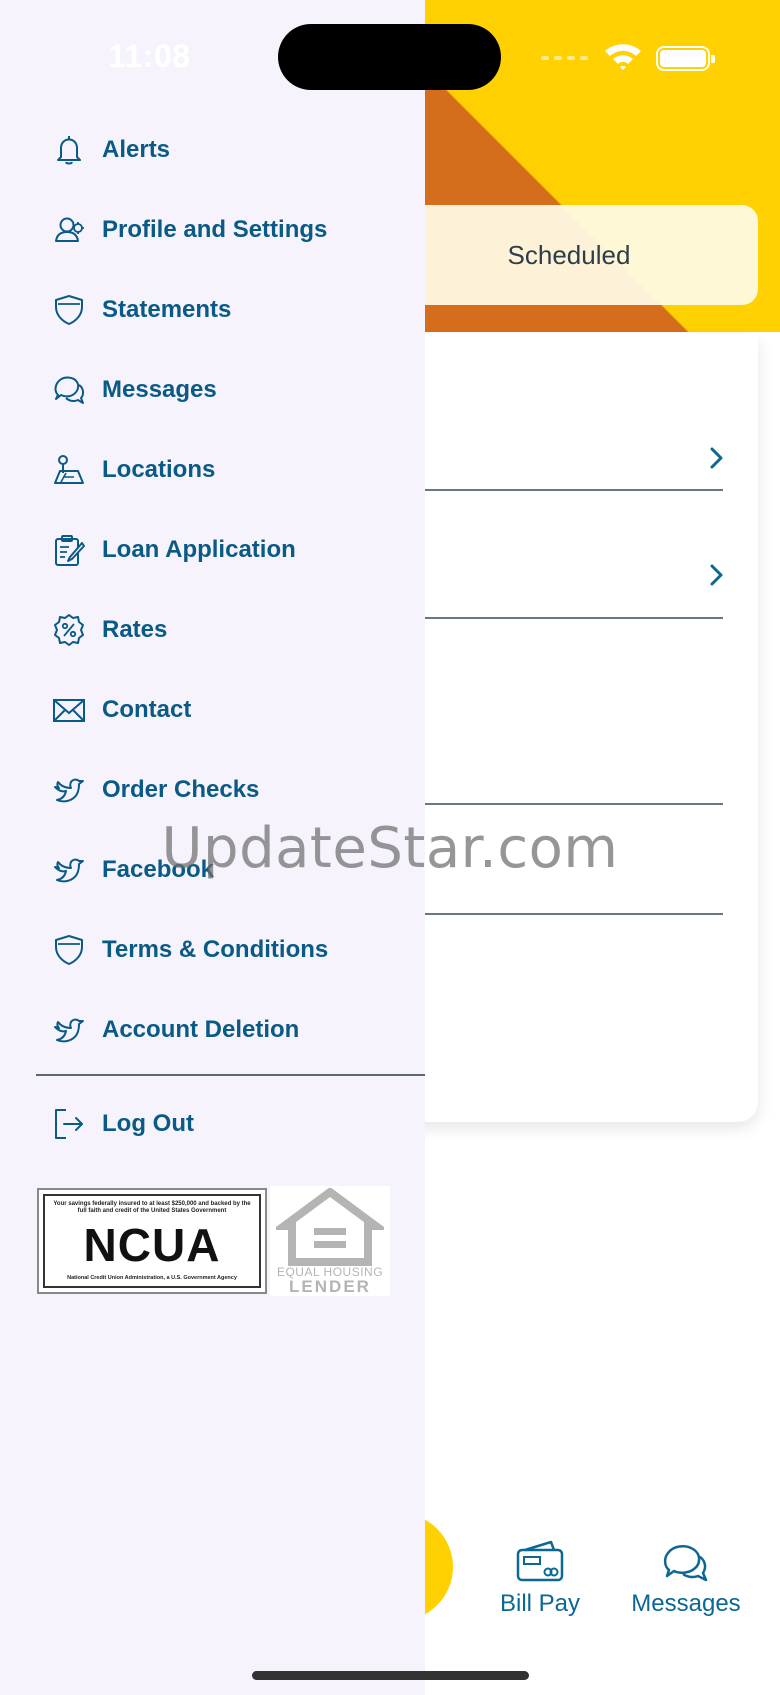 The image size is (780, 1695). What do you see at coordinates (540, 1603) in the screenshot?
I see `tab-label: Bill Pay` at bounding box center [540, 1603].